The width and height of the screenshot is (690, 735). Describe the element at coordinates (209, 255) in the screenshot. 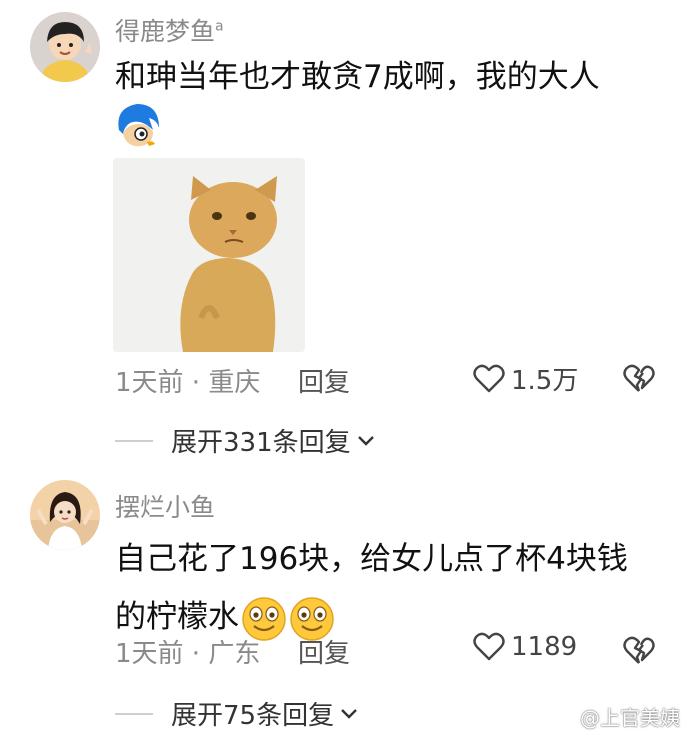

I see `cat-image` at that location.